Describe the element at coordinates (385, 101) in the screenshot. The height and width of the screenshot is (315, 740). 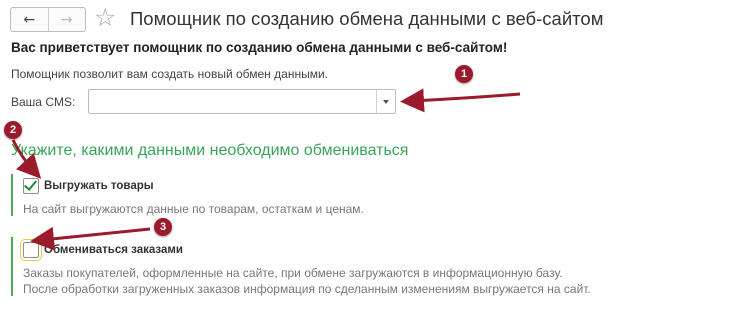
I see `dropdown-button` at that location.